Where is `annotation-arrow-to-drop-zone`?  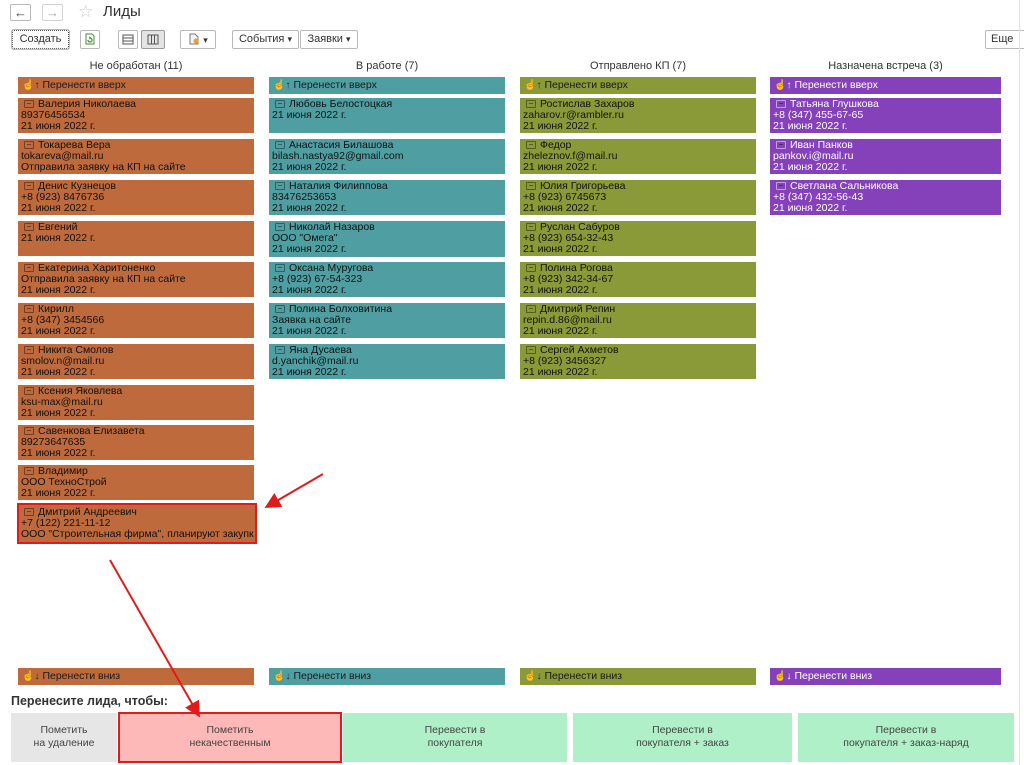 annotation-arrow-to-drop-zone is located at coordinates (154, 638).